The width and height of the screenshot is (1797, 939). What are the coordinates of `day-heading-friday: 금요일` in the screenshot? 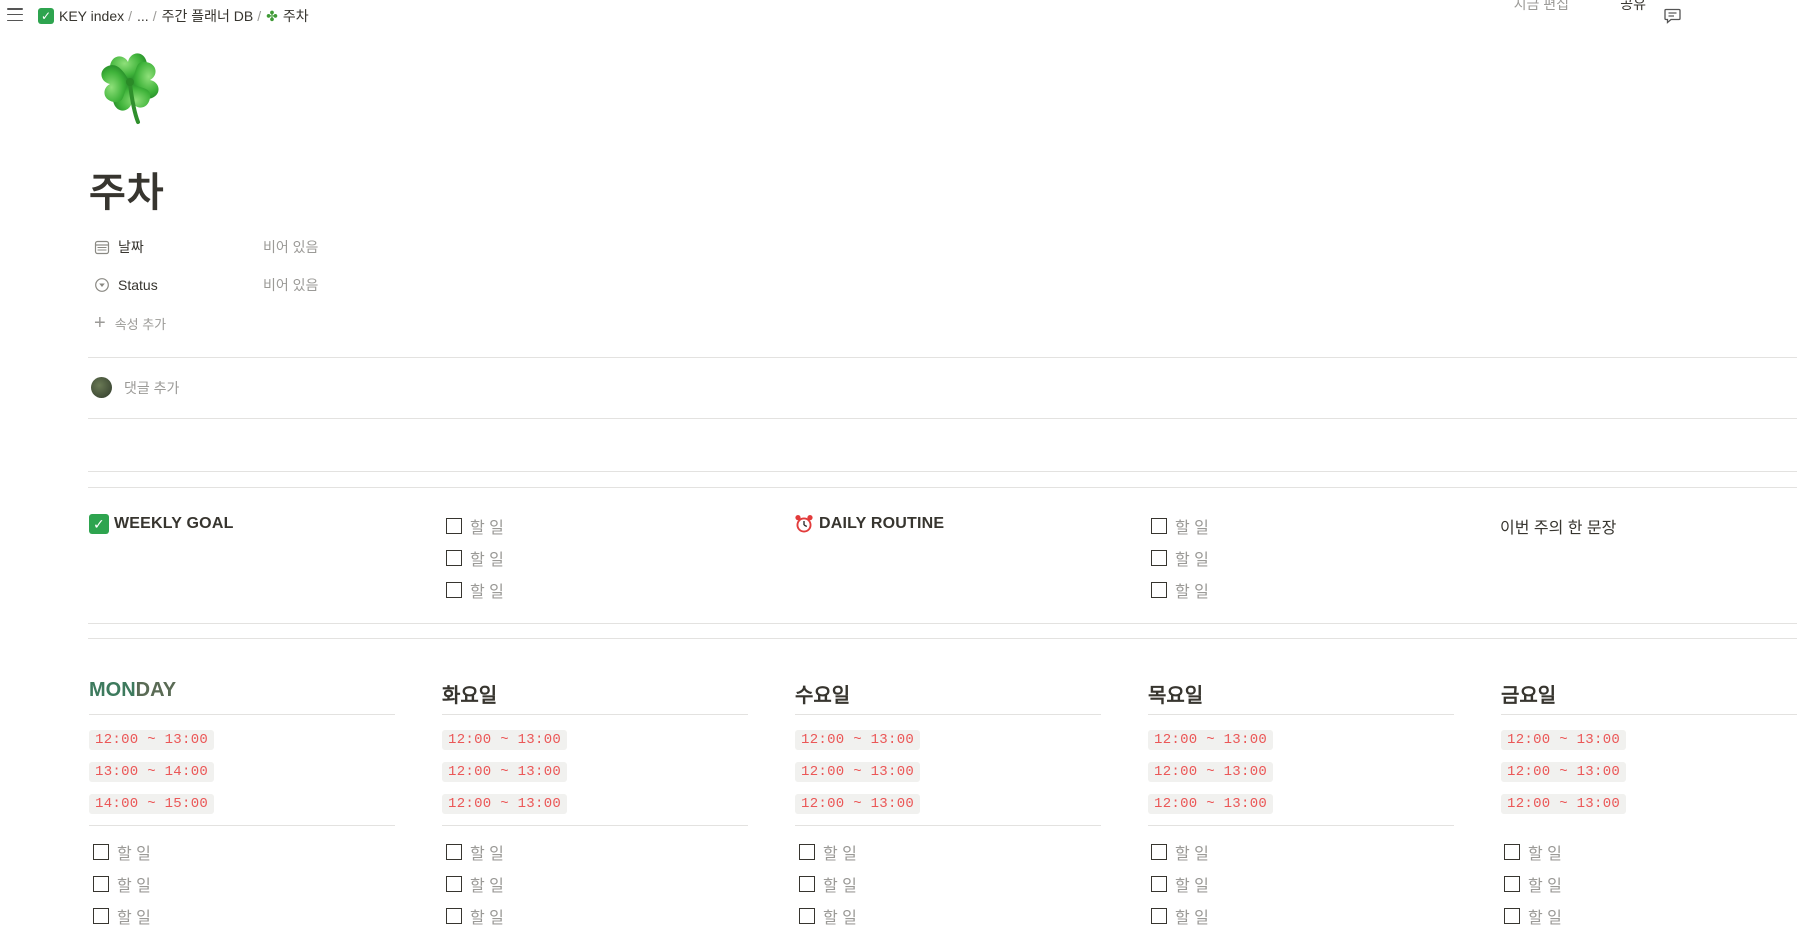 It's located at (1528, 693).